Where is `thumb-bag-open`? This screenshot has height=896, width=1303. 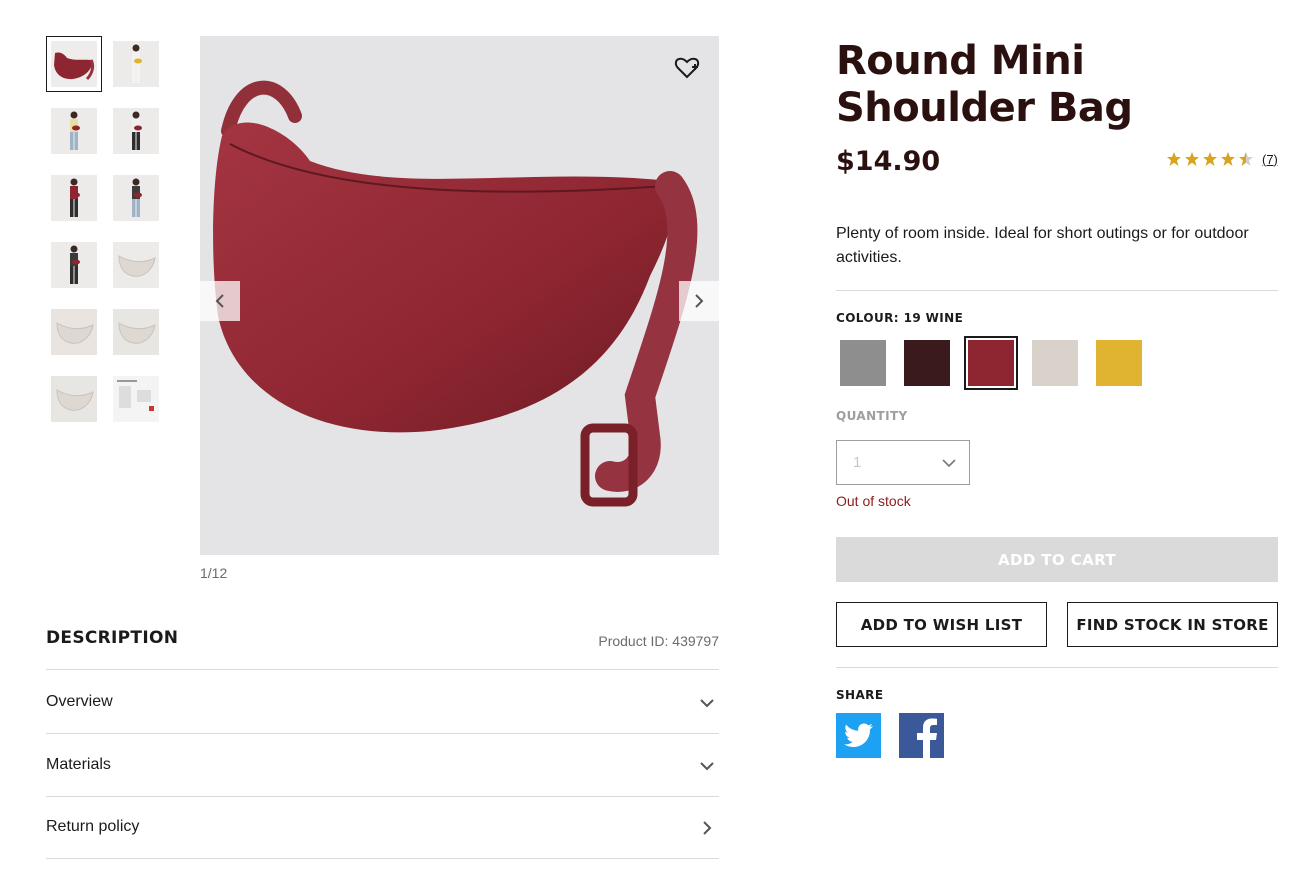 thumb-bag-open is located at coordinates (136, 265).